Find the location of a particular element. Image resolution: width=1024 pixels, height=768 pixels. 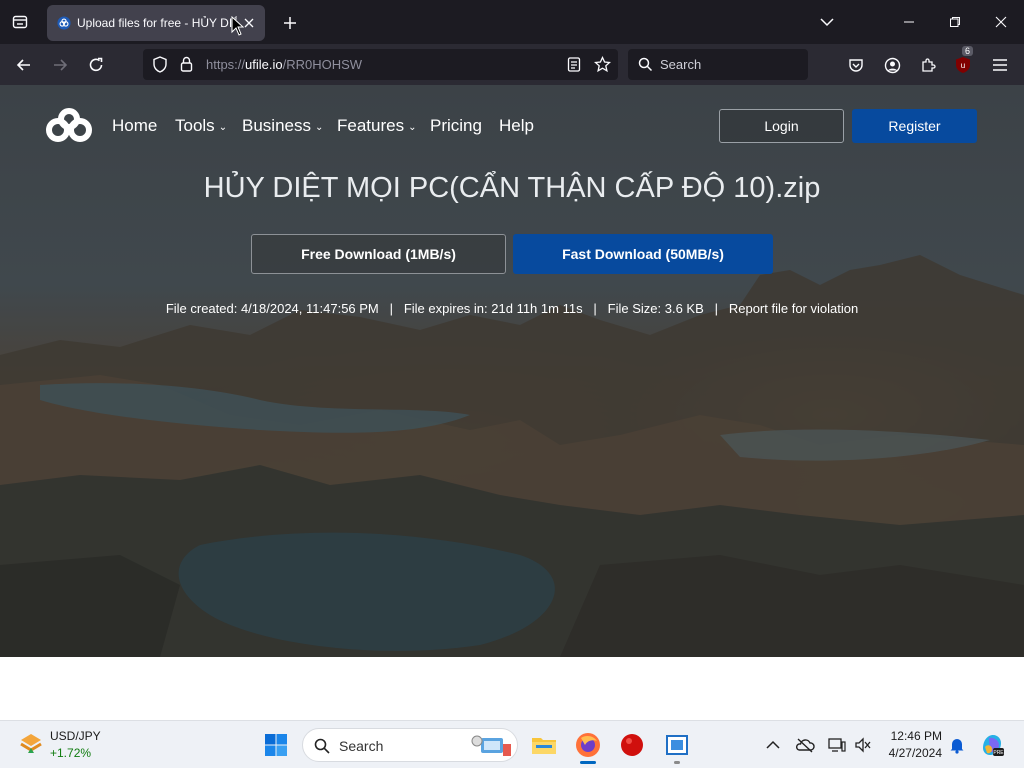

taskbar-time: 12:46 PM is located at coordinates (911, 736).